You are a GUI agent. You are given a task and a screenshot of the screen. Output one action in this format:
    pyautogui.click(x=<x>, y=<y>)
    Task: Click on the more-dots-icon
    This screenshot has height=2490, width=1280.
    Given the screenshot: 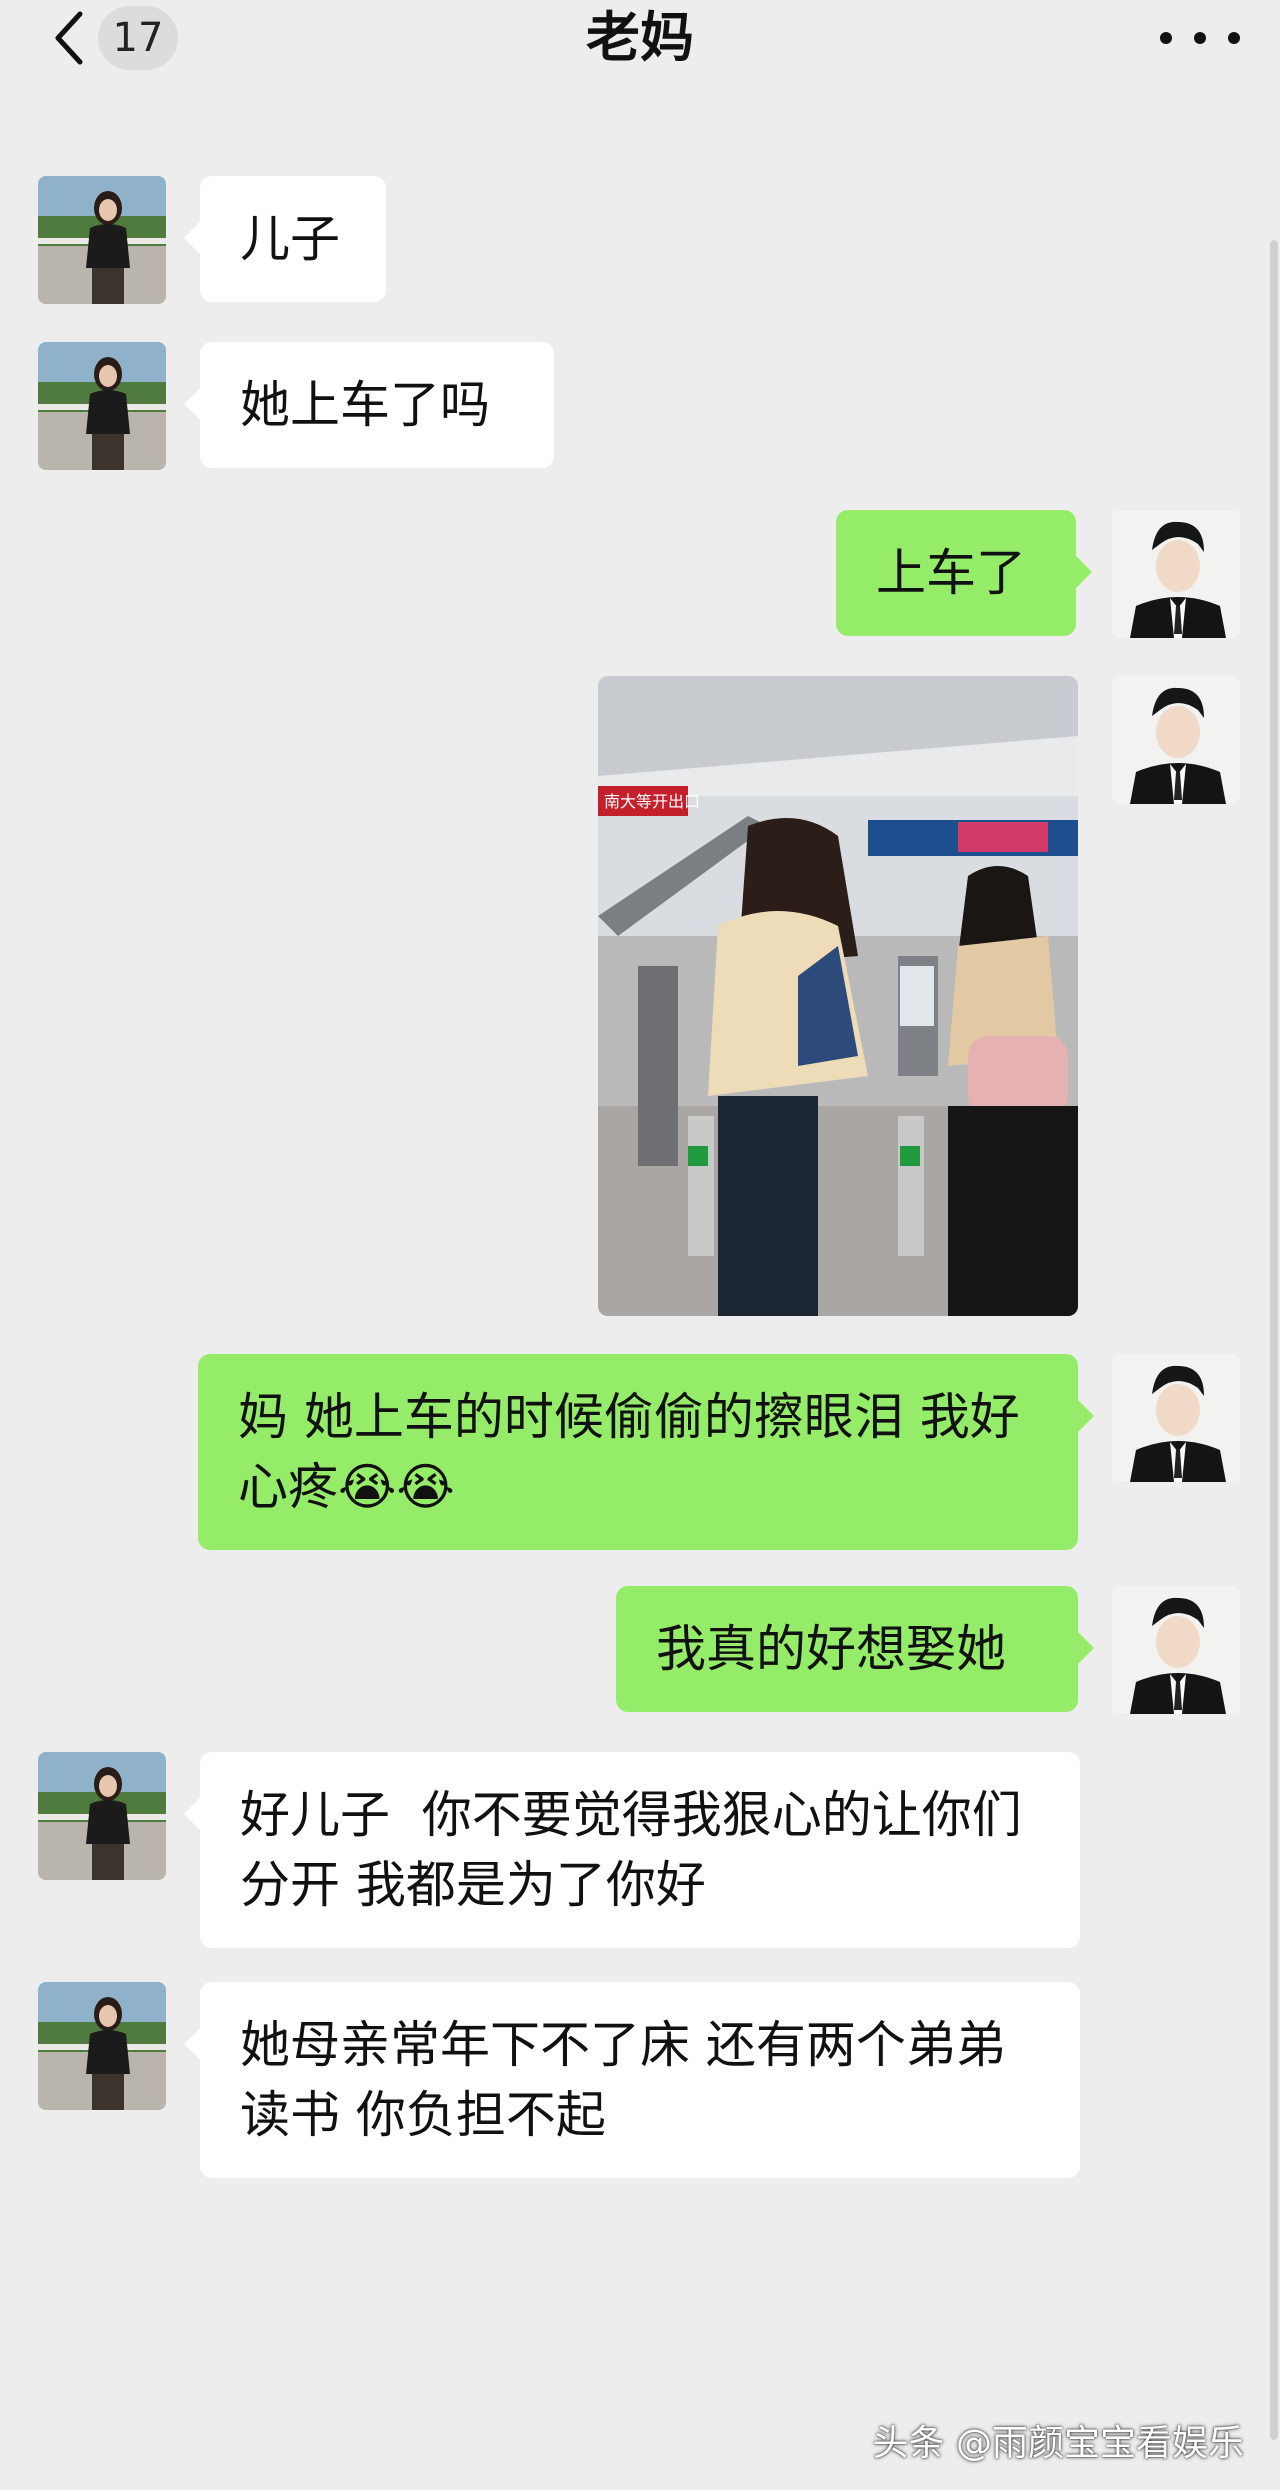 What is the action you would take?
    pyautogui.click(x=1200, y=38)
    